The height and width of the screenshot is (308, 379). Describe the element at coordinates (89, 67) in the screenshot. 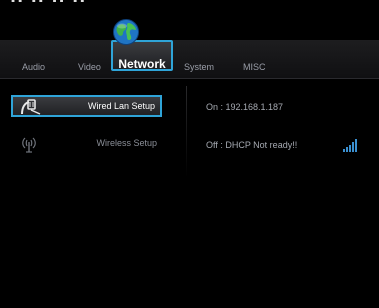

I see `tab-video: Video` at that location.